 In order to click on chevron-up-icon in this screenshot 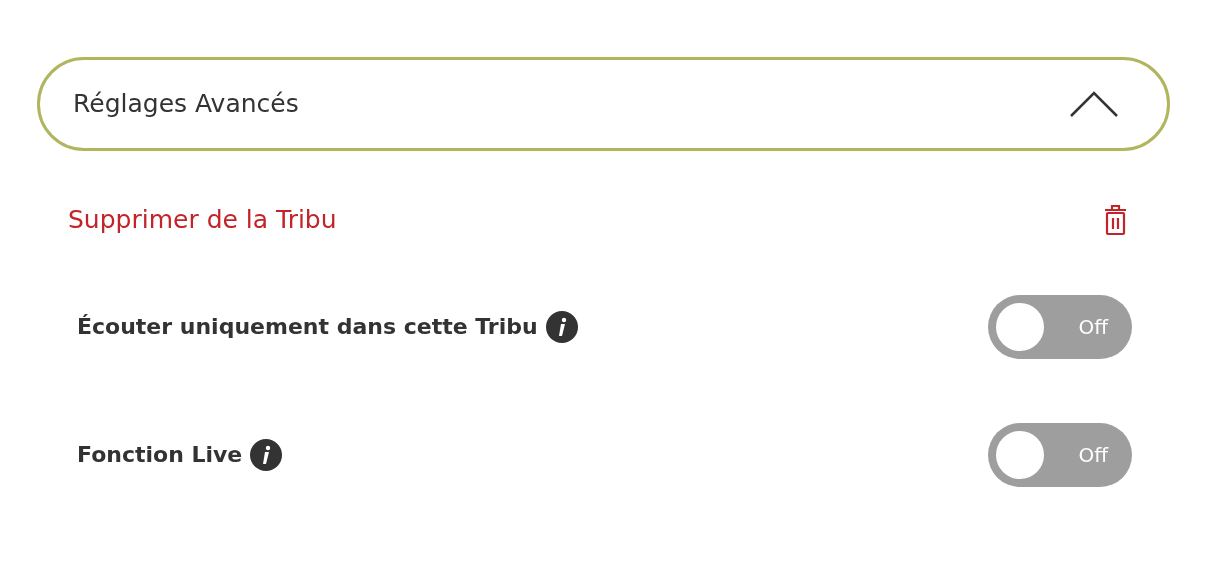, I will do `click(1094, 104)`.